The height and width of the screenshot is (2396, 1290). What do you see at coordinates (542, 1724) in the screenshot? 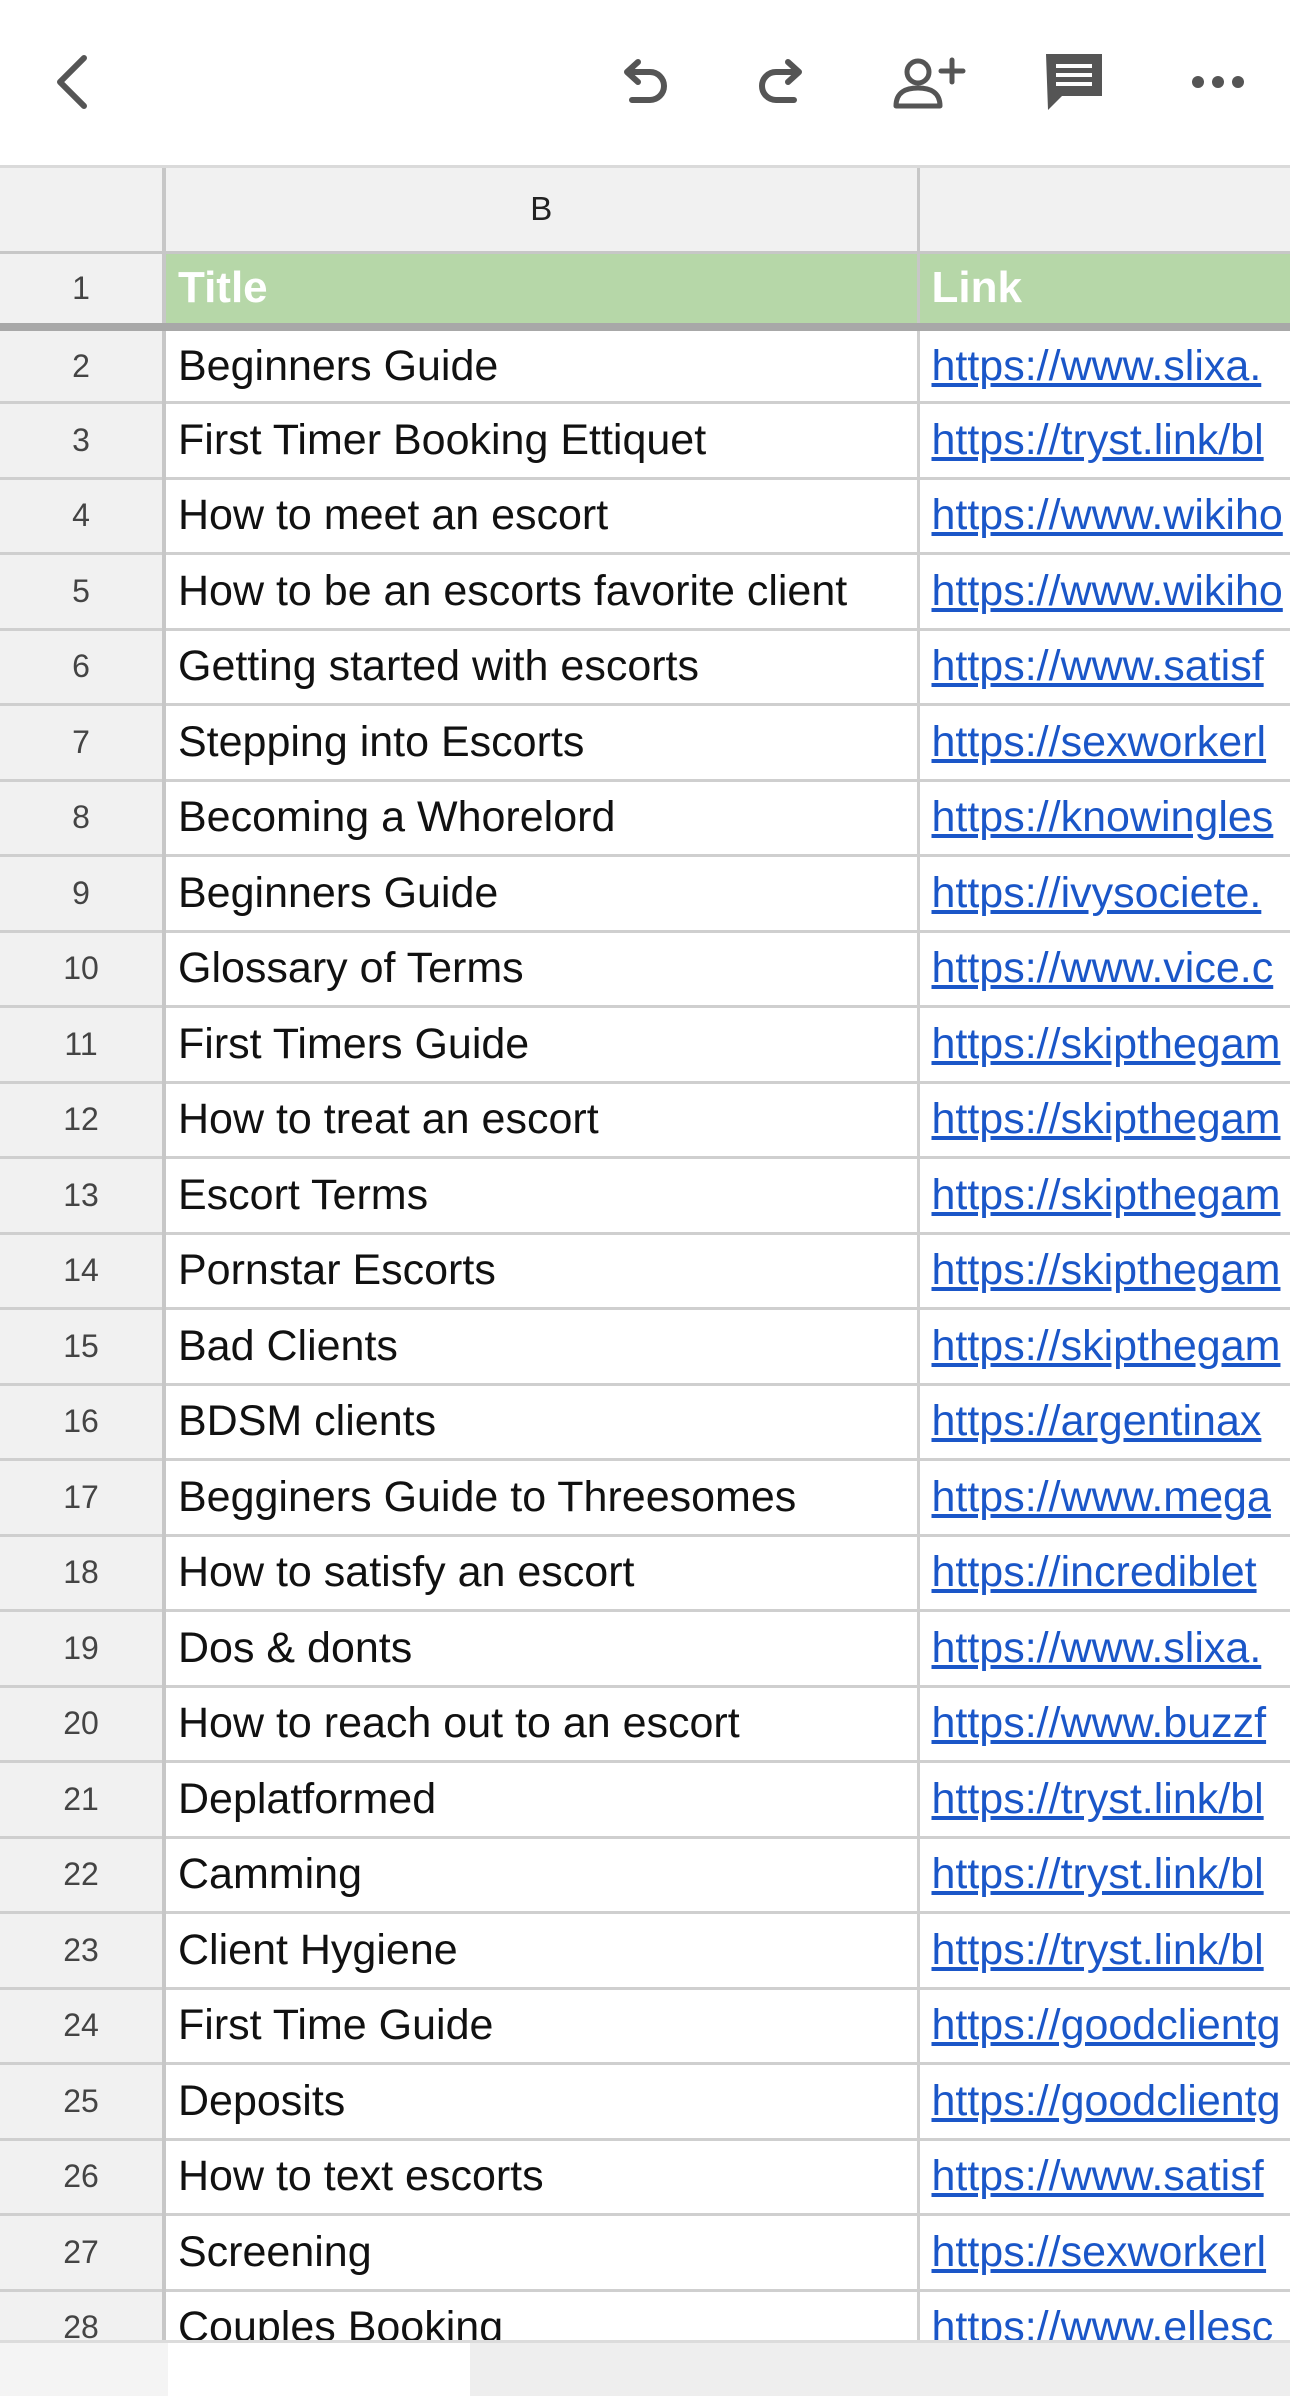
I see `title-cell: How to reach out to an escort` at bounding box center [542, 1724].